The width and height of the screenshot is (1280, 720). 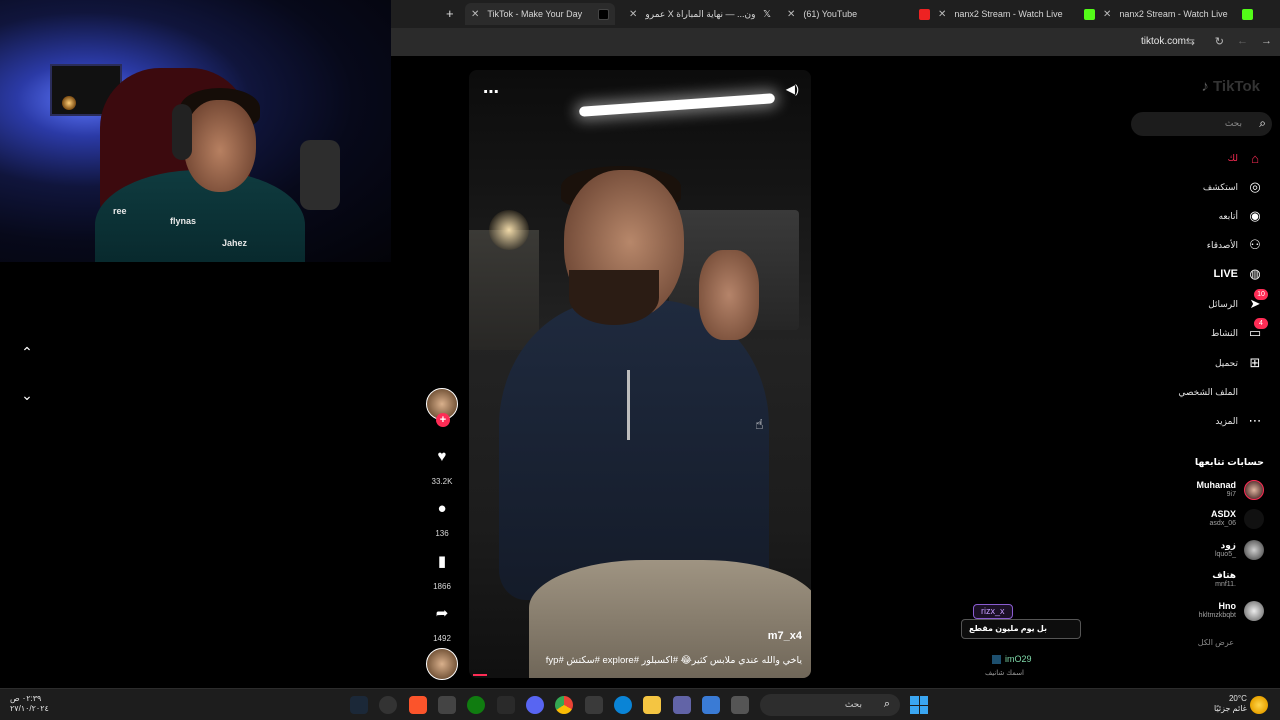 I want to click on tab-match: ✕ عمرو X ون... — نهاية المباراة 𝕏, so click(x=700, y=14).